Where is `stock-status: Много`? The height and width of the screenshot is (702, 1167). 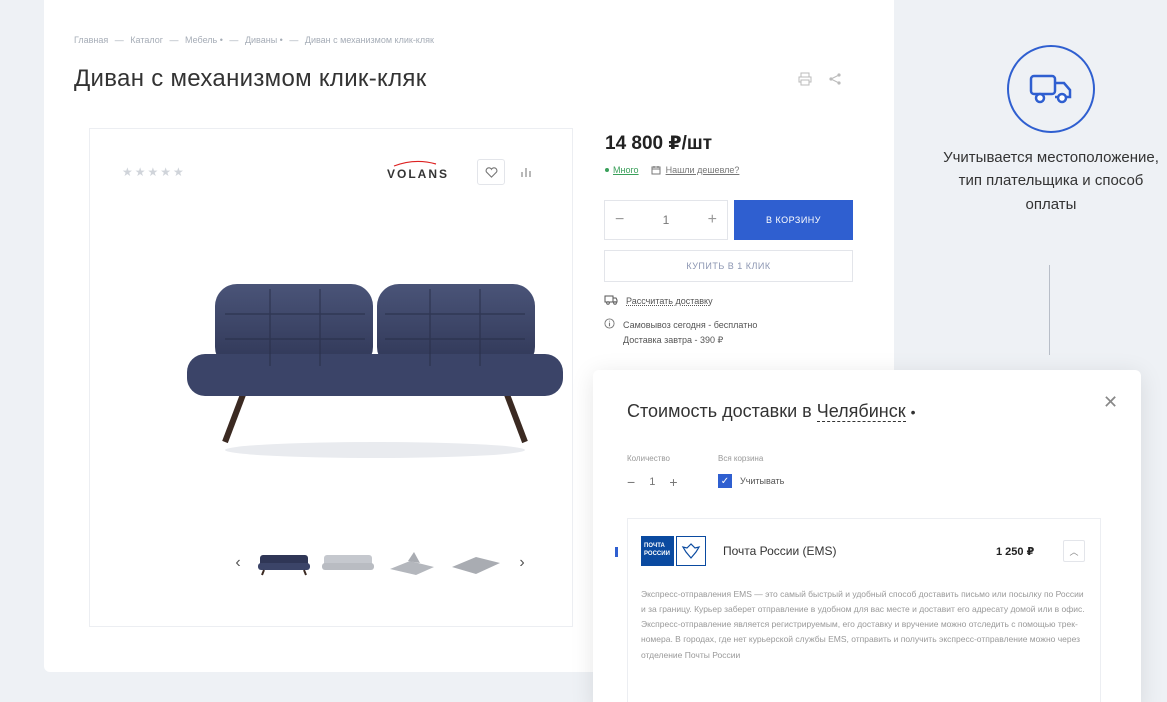 stock-status: Много is located at coordinates (622, 170).